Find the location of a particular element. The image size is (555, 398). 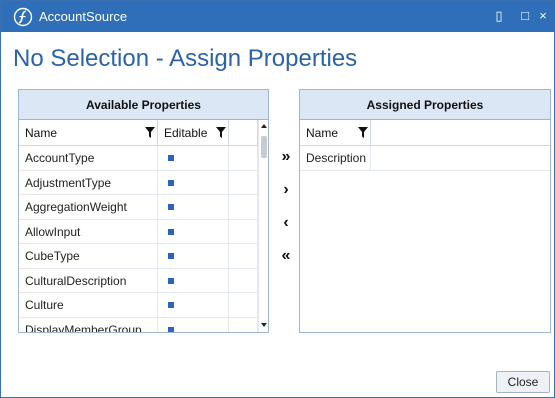

restore-button: ▯ is located at coordinates (499, 16).